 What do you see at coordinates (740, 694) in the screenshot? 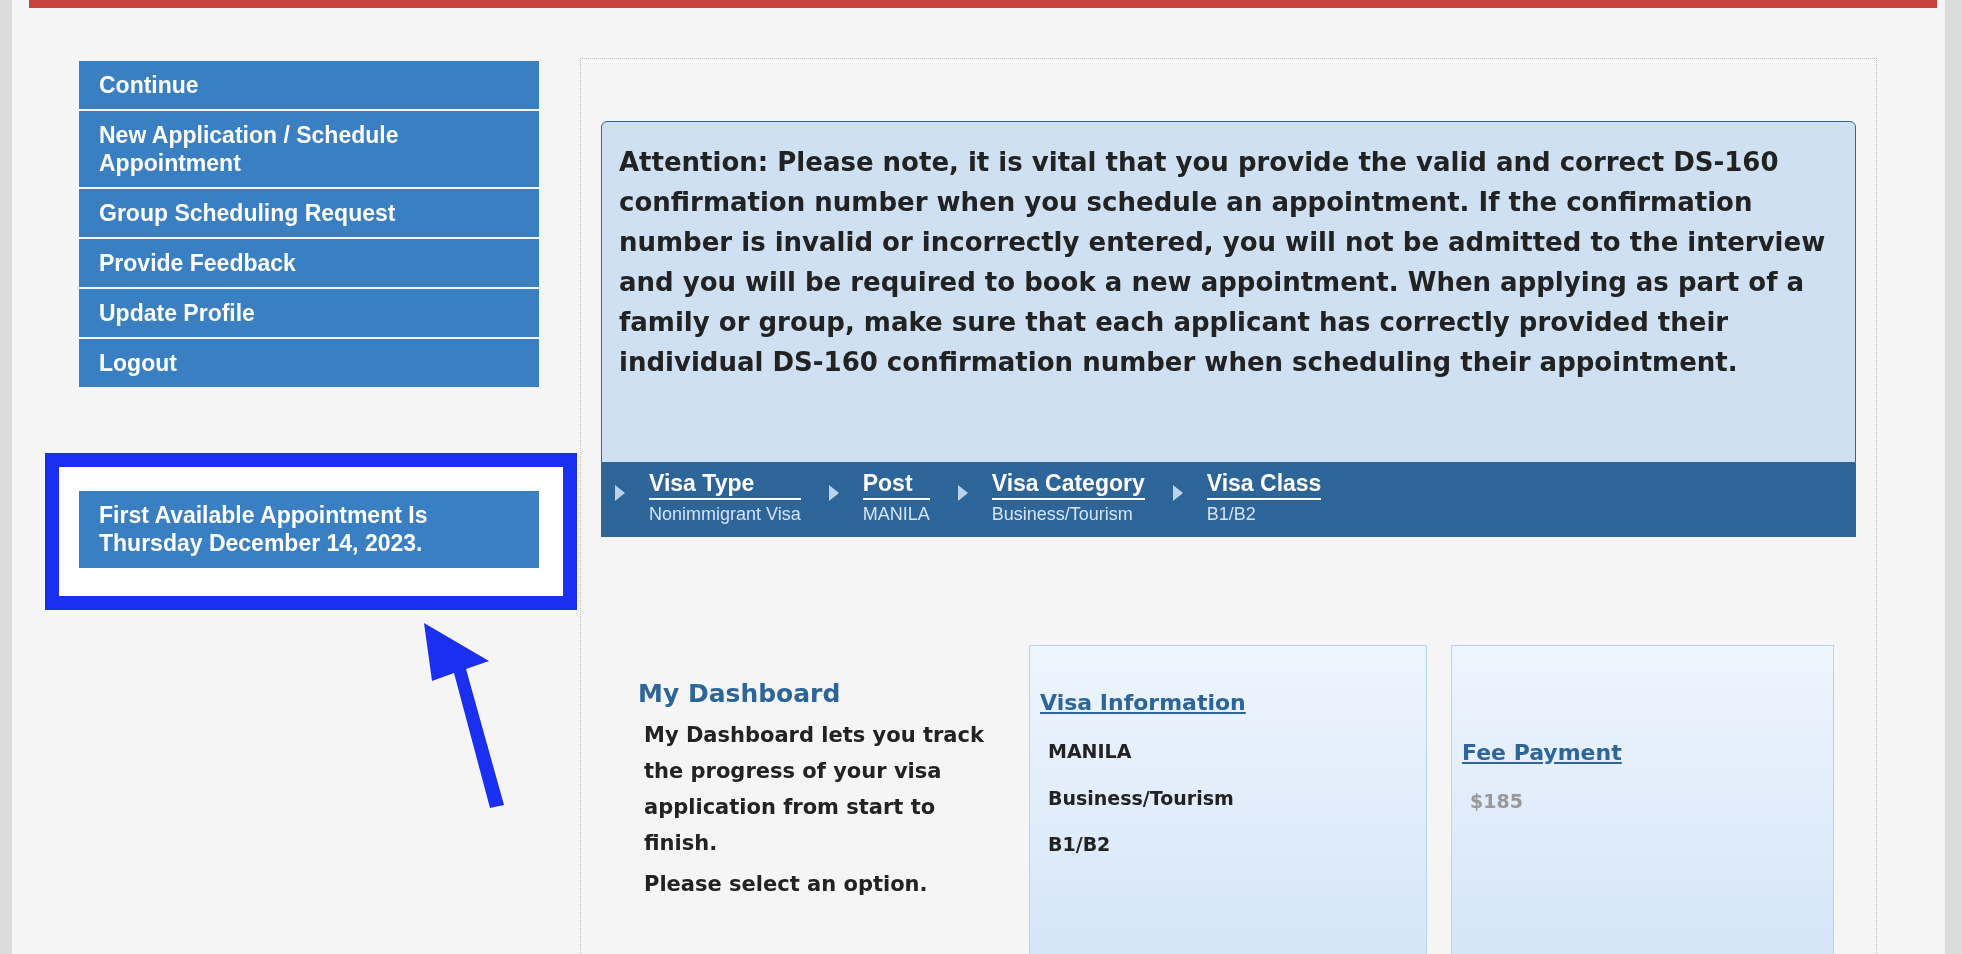
I see `dashboard-title: My Dashboard` at bounding box center [740, 694].